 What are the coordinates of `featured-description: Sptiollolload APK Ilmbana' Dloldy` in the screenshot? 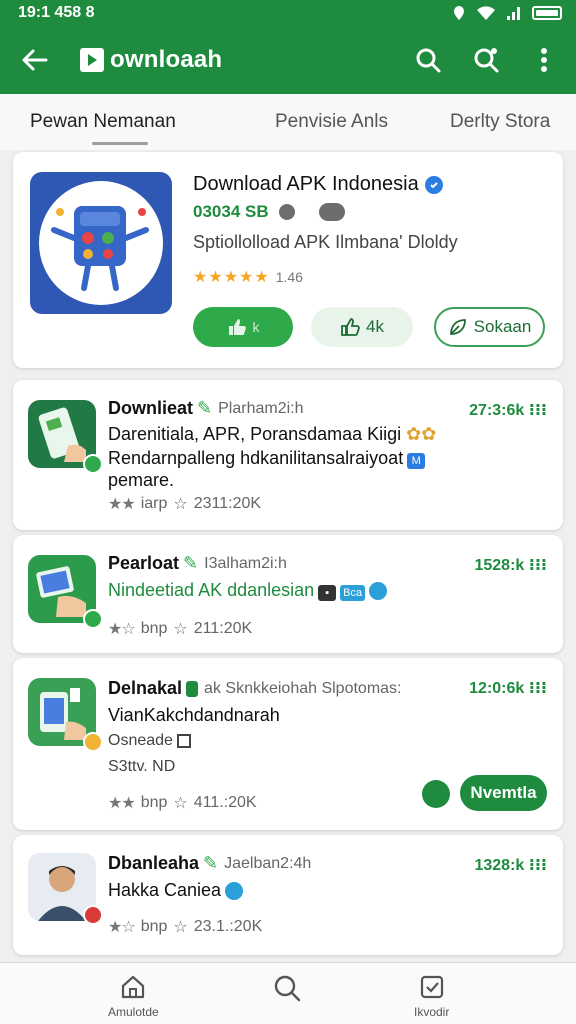 It's located at (325, 242).